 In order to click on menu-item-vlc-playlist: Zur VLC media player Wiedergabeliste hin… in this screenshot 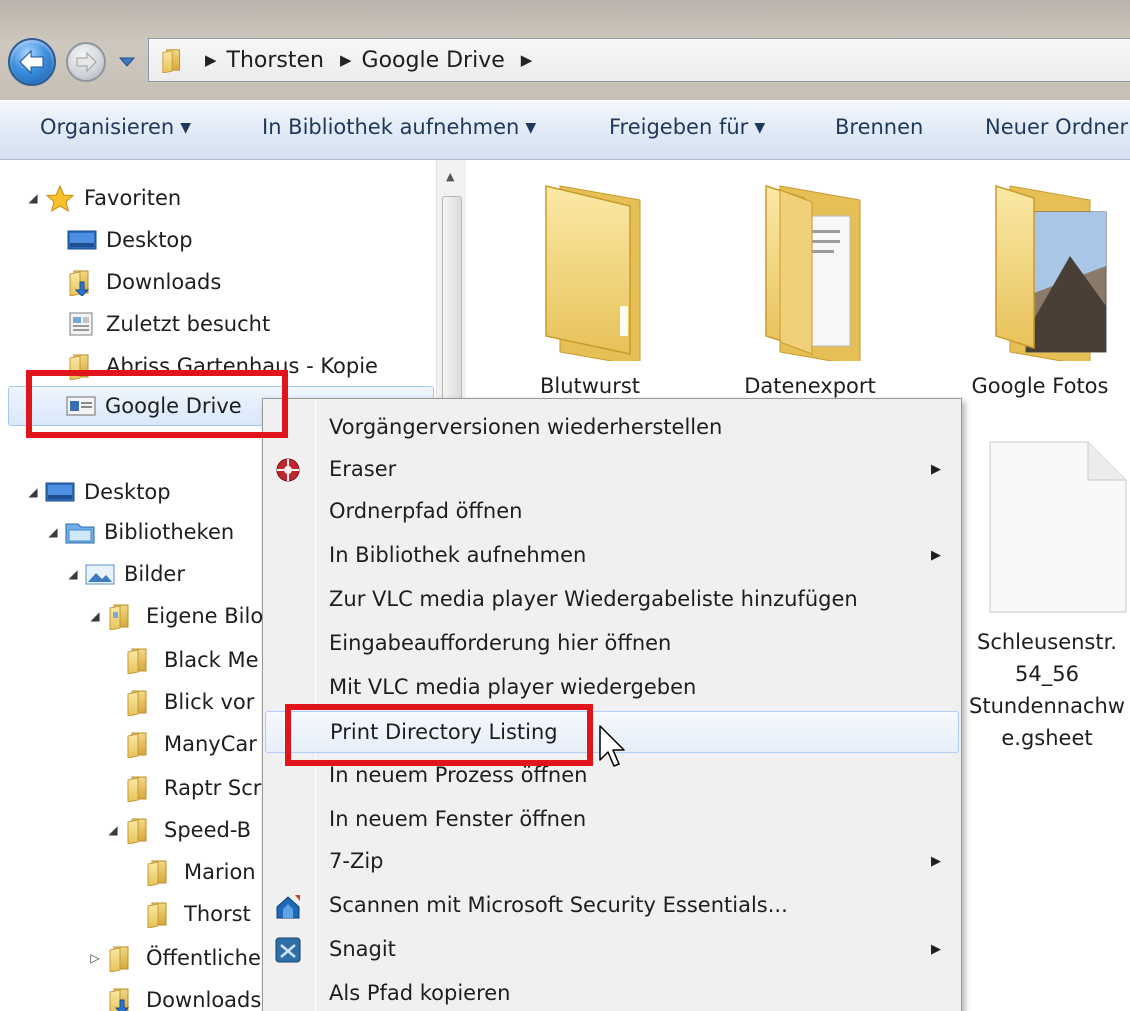, I will do `click(612, 600)`.